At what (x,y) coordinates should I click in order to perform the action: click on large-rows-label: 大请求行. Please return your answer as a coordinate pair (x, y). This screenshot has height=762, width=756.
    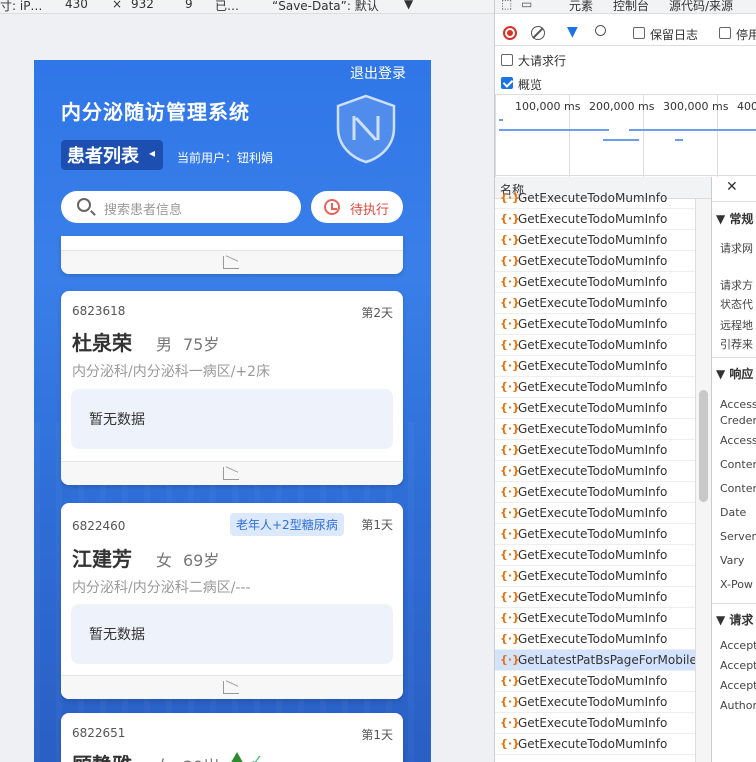
    Looking at the image, I should click on (542, 61).